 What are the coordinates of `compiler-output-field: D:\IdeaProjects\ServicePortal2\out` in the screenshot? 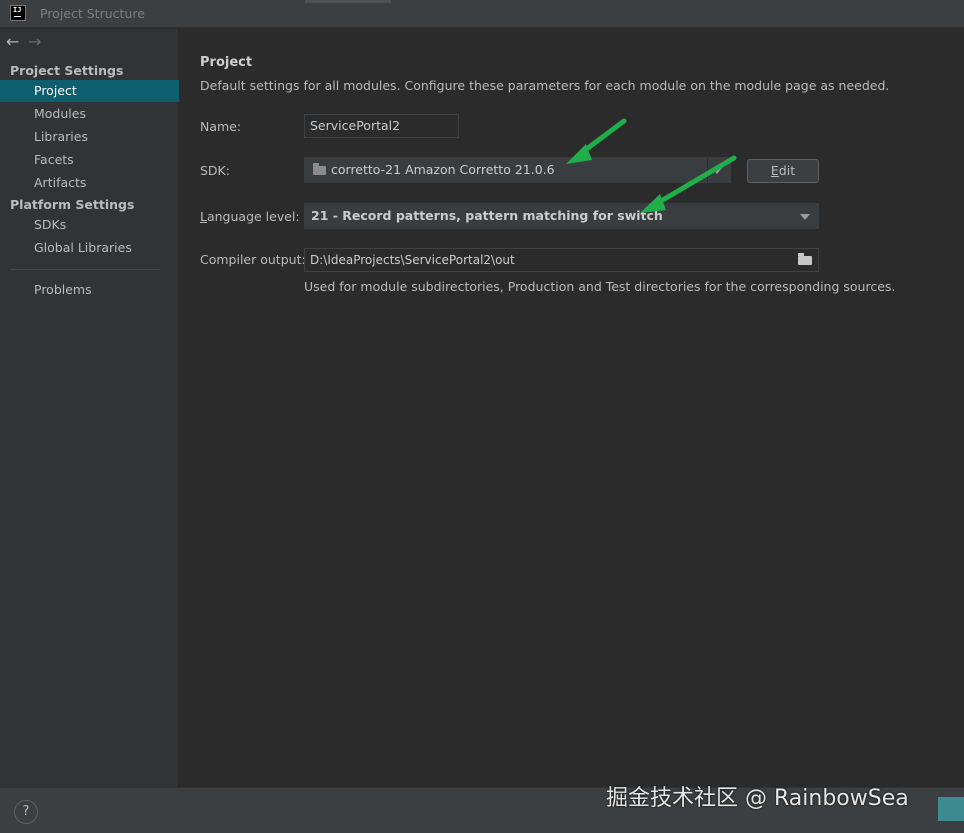 It's located at (561, 260).